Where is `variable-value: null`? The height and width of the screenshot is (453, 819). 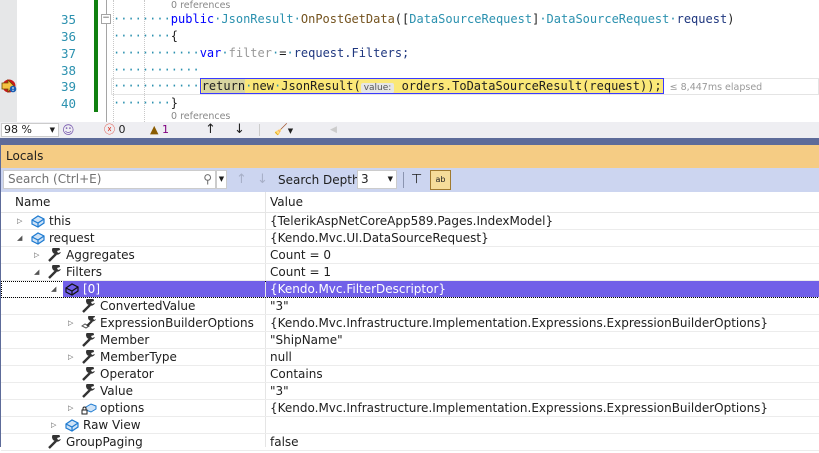 variable-value: null is located at coordinates (542, 357).